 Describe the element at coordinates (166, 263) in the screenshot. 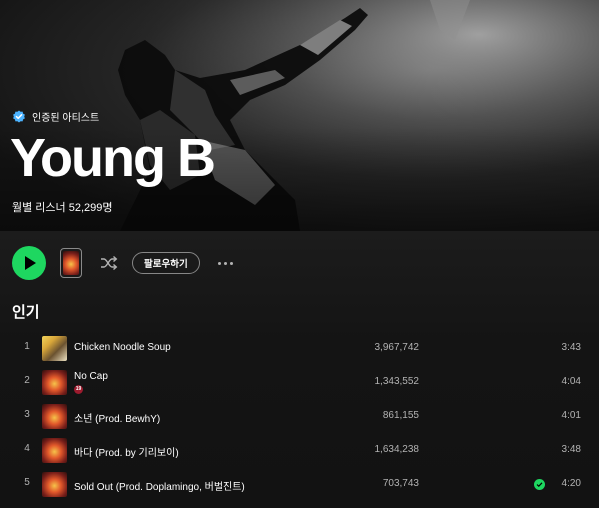

I see `follow-button: 팔로우하기` at that location.